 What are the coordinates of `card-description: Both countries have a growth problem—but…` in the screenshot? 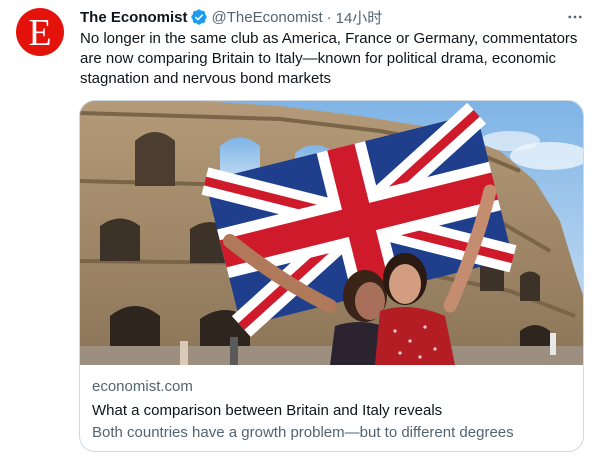 It's located at (303, 432).